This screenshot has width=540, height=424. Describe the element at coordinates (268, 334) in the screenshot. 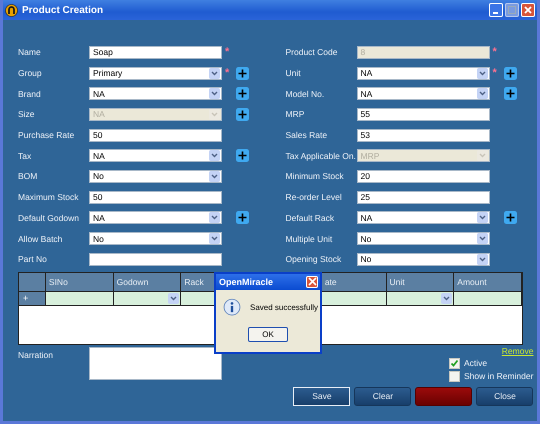

I see `ok-button: OK` at that location.